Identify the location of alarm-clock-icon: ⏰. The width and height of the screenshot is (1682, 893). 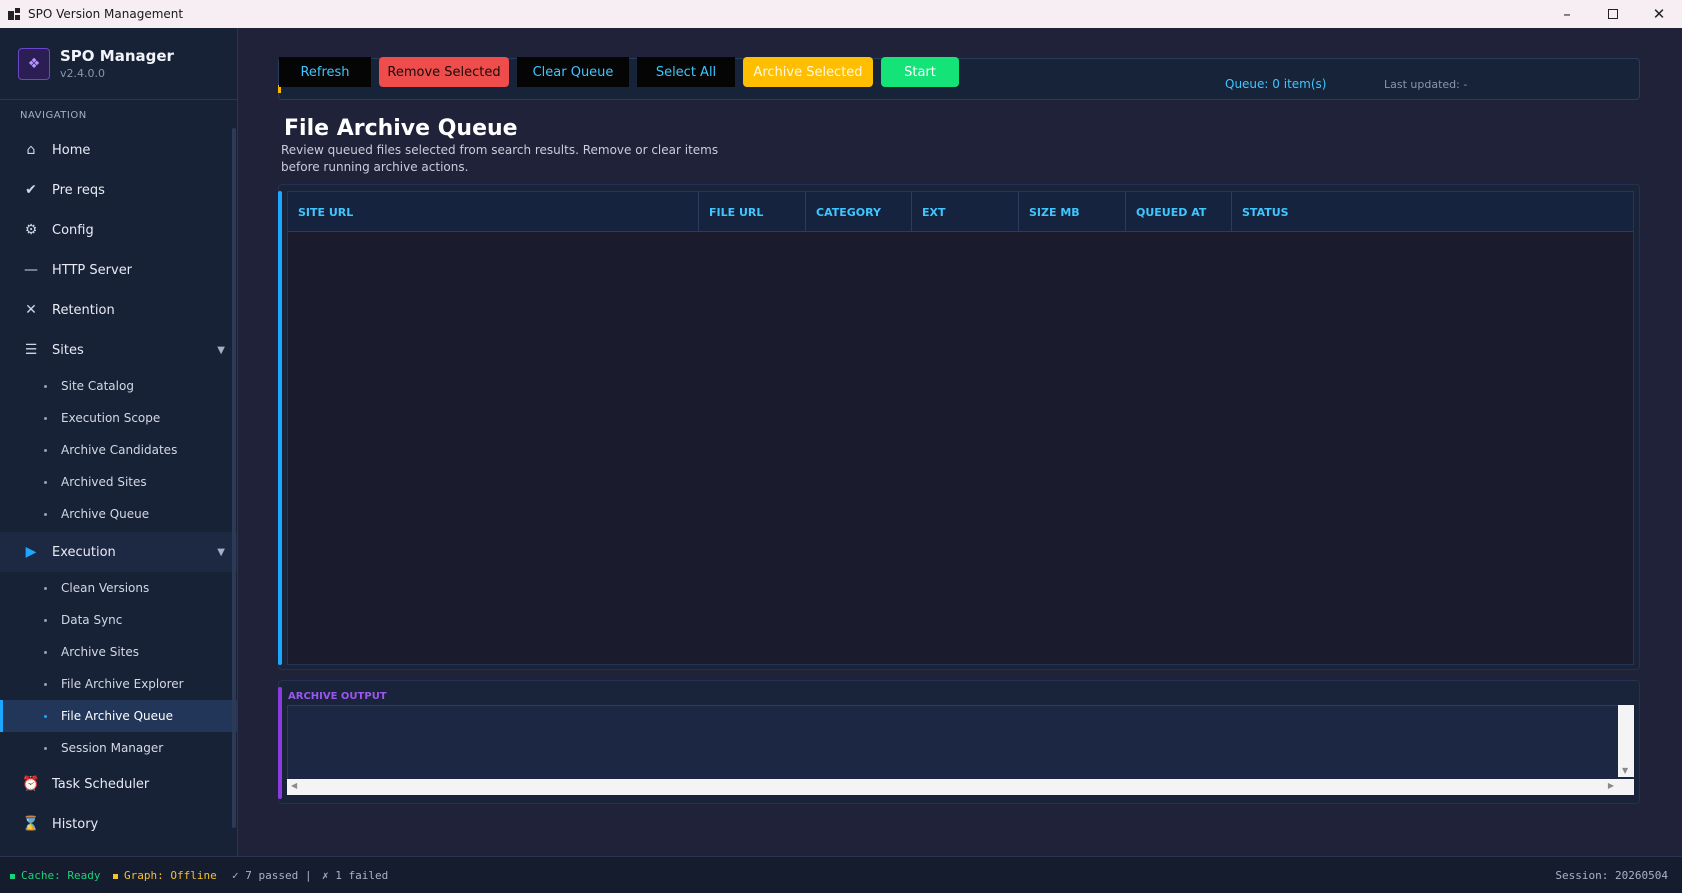
(31, 784).